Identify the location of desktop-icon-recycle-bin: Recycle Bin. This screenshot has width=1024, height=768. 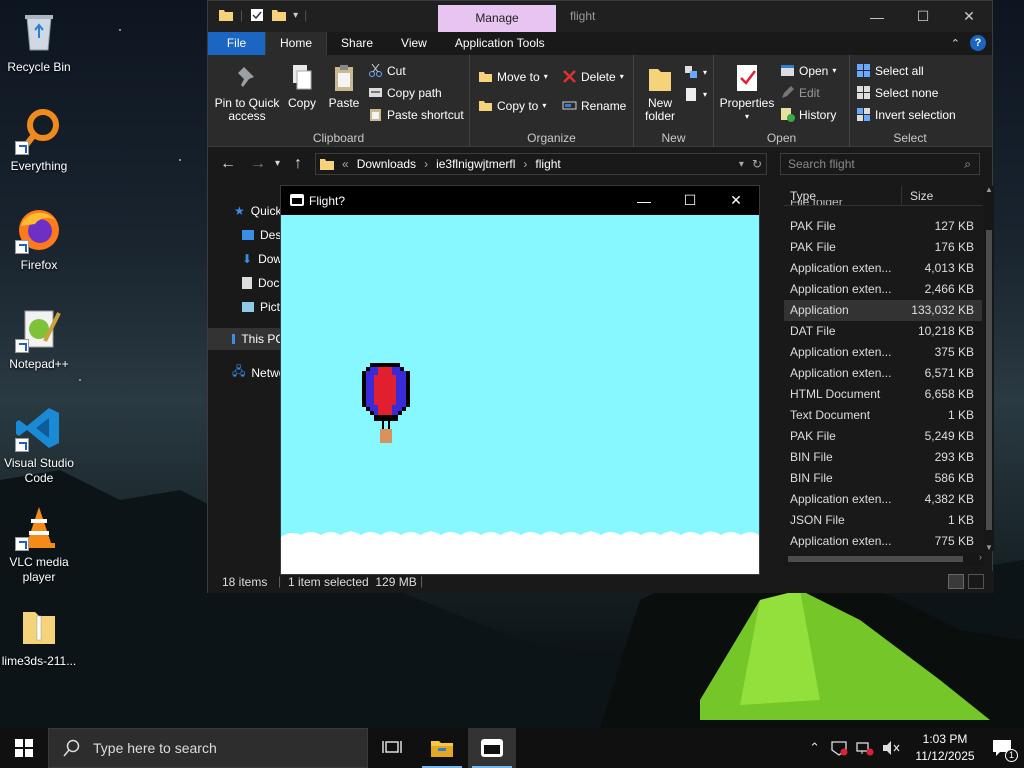
(39, 41).